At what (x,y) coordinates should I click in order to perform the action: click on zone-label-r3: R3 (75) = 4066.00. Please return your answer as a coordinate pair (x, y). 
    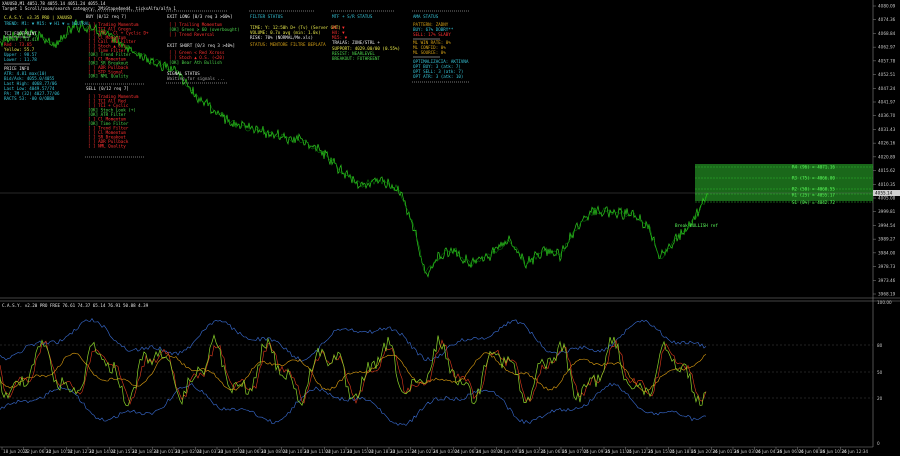
    Looking at the image, I should click on (813, 178).